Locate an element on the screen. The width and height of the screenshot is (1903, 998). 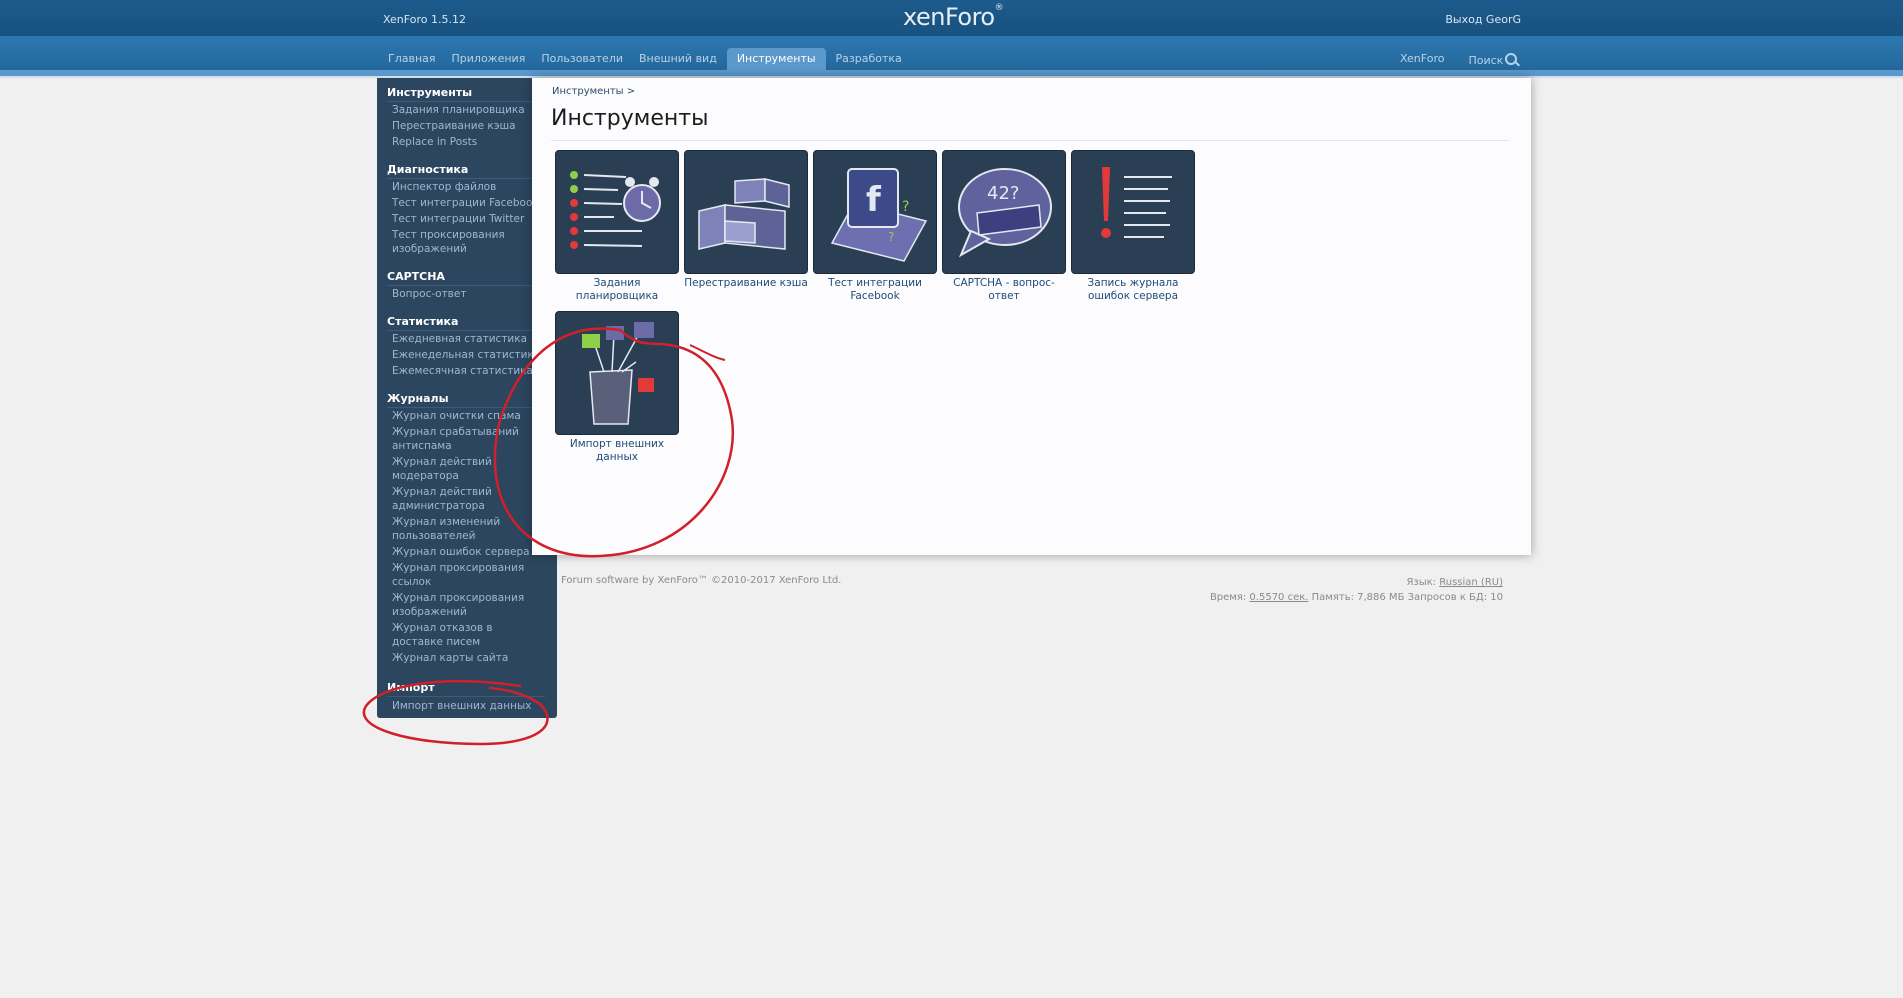
tile-label: Задания планировщика is located at coordinates (617, 289).